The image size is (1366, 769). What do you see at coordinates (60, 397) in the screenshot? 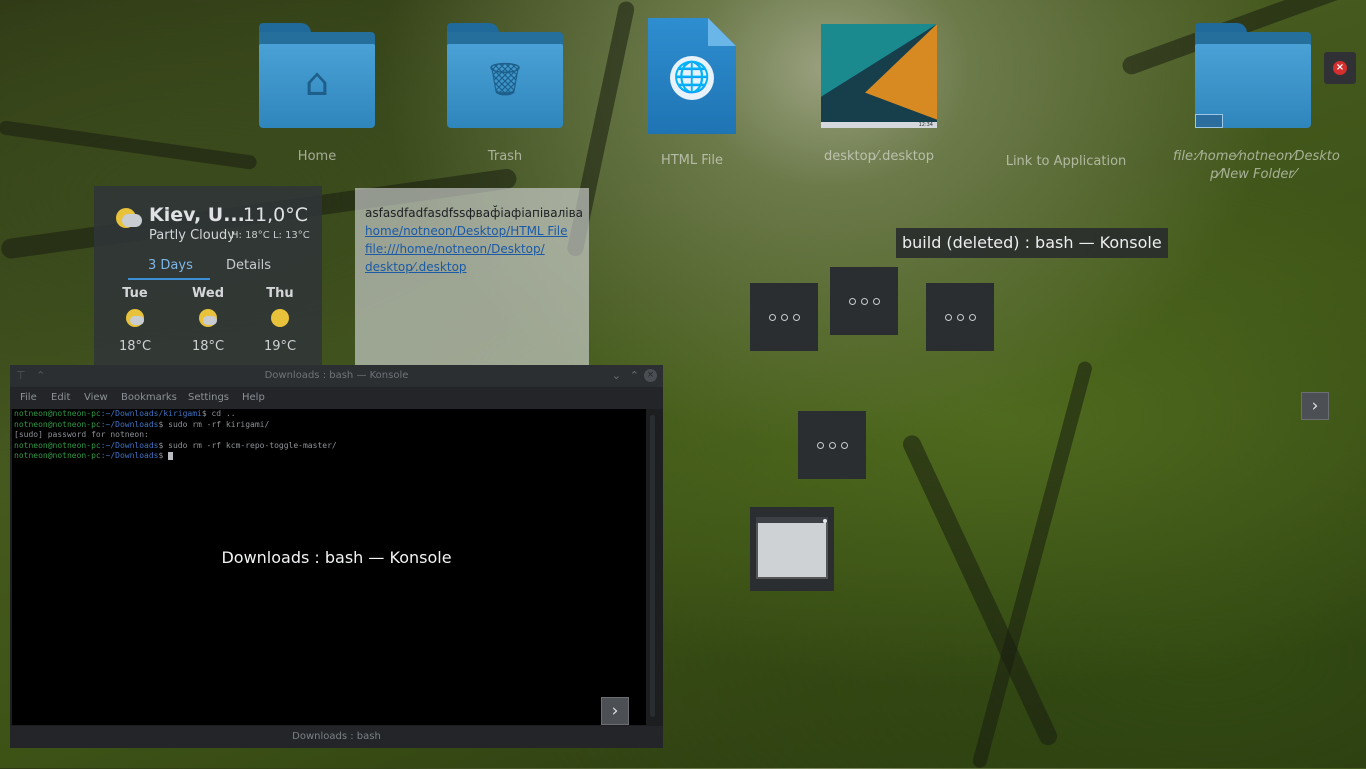
I see `menu-edit: Edit` at bounding box center [60, 397].